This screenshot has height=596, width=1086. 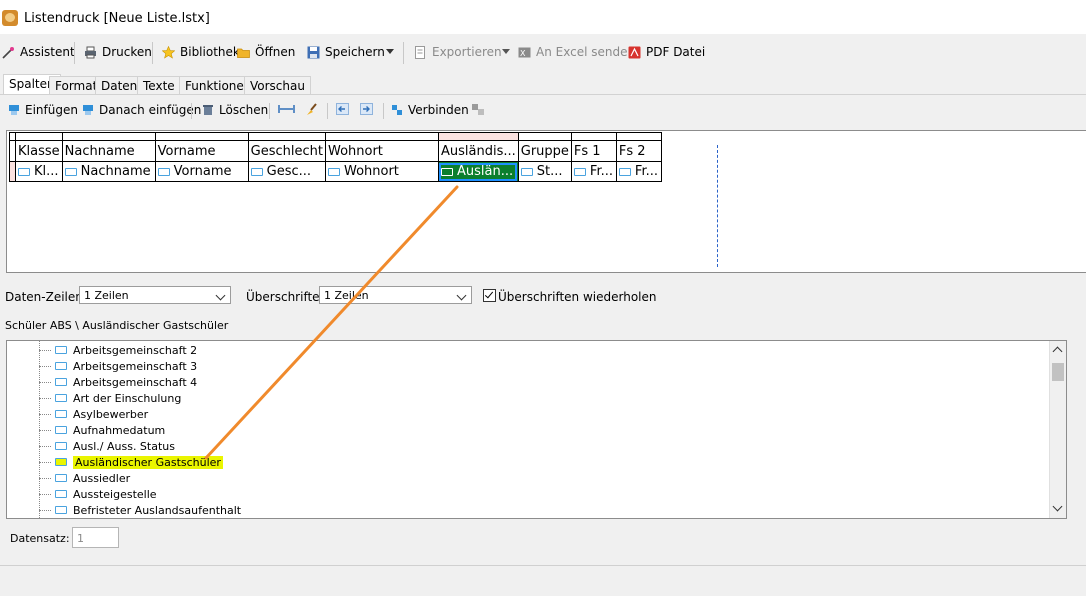 What do you see at coordinates (1057, 506) in the screenshot?
I see `scroll-down-icon` at bounding box center [1057, 506].